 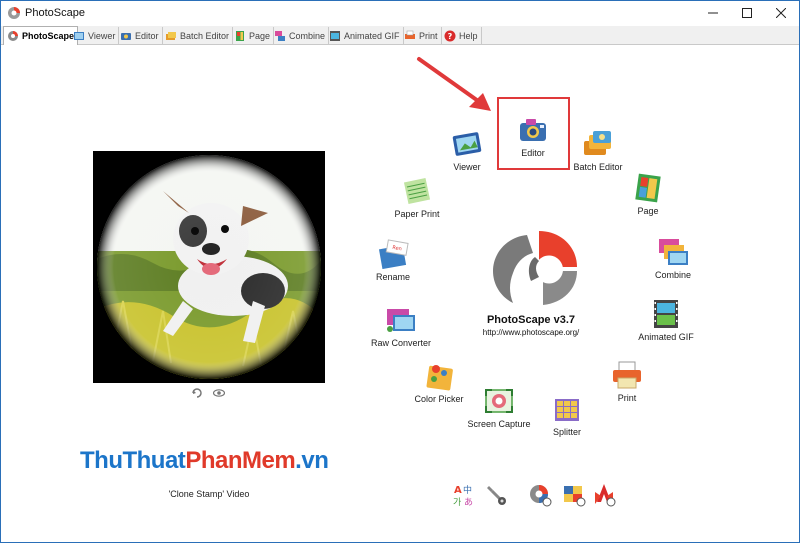 I want to click on screen-capture-icon, so click(x=499, y=401).